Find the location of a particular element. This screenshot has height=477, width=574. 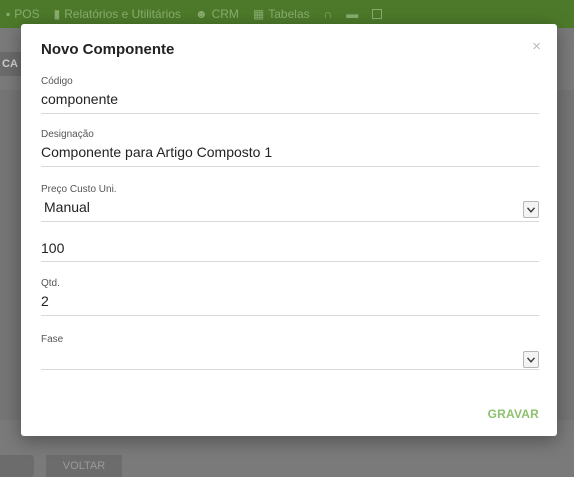

document-icon: ▬ is located at coordinates (352, 14).